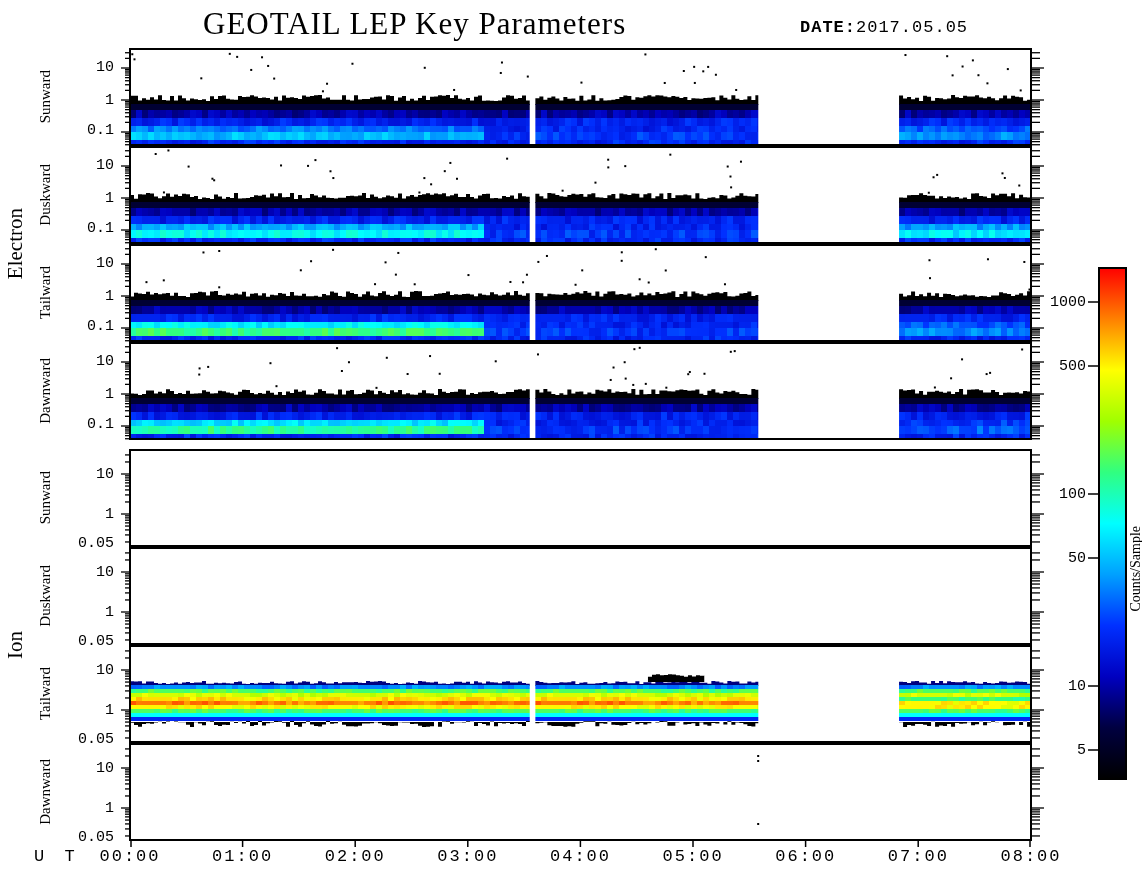 The image size is (1142, 880). I want to click on time-tick-label: 06:00, so click(806, 856).